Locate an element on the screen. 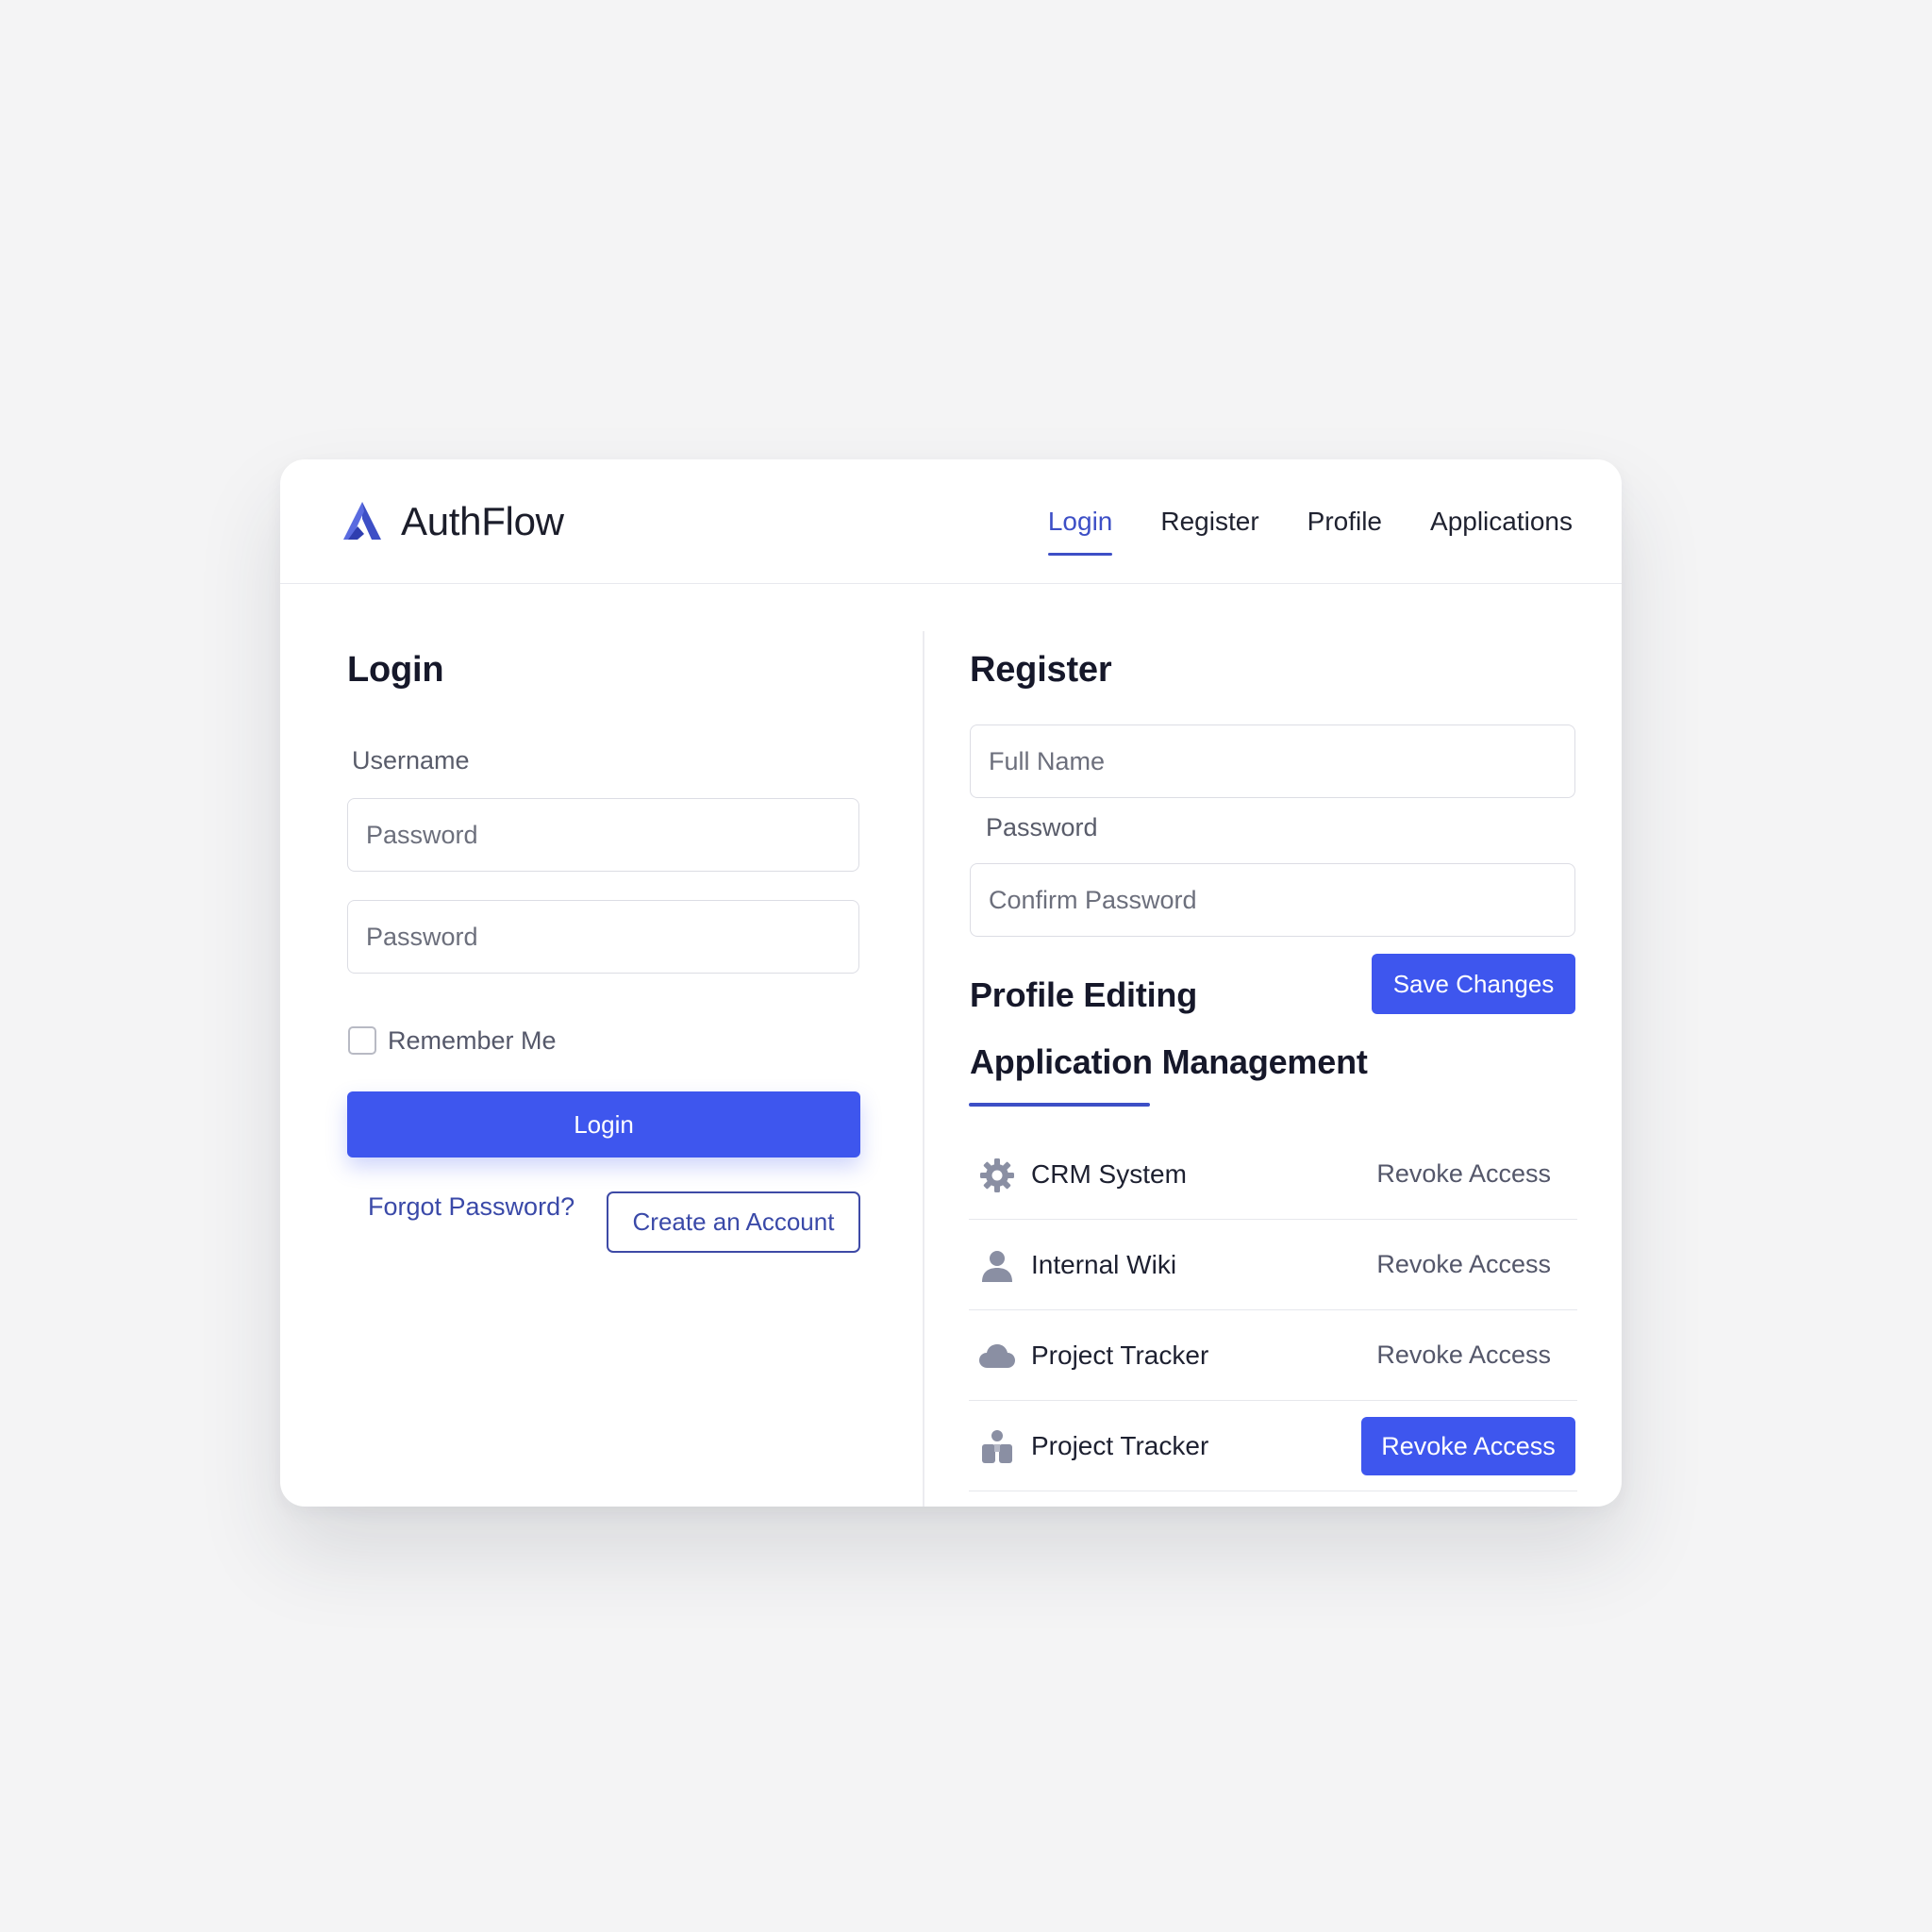 This screenshot has width=1932, height=1932. section-underline is located at coordinates (1059, 1105).